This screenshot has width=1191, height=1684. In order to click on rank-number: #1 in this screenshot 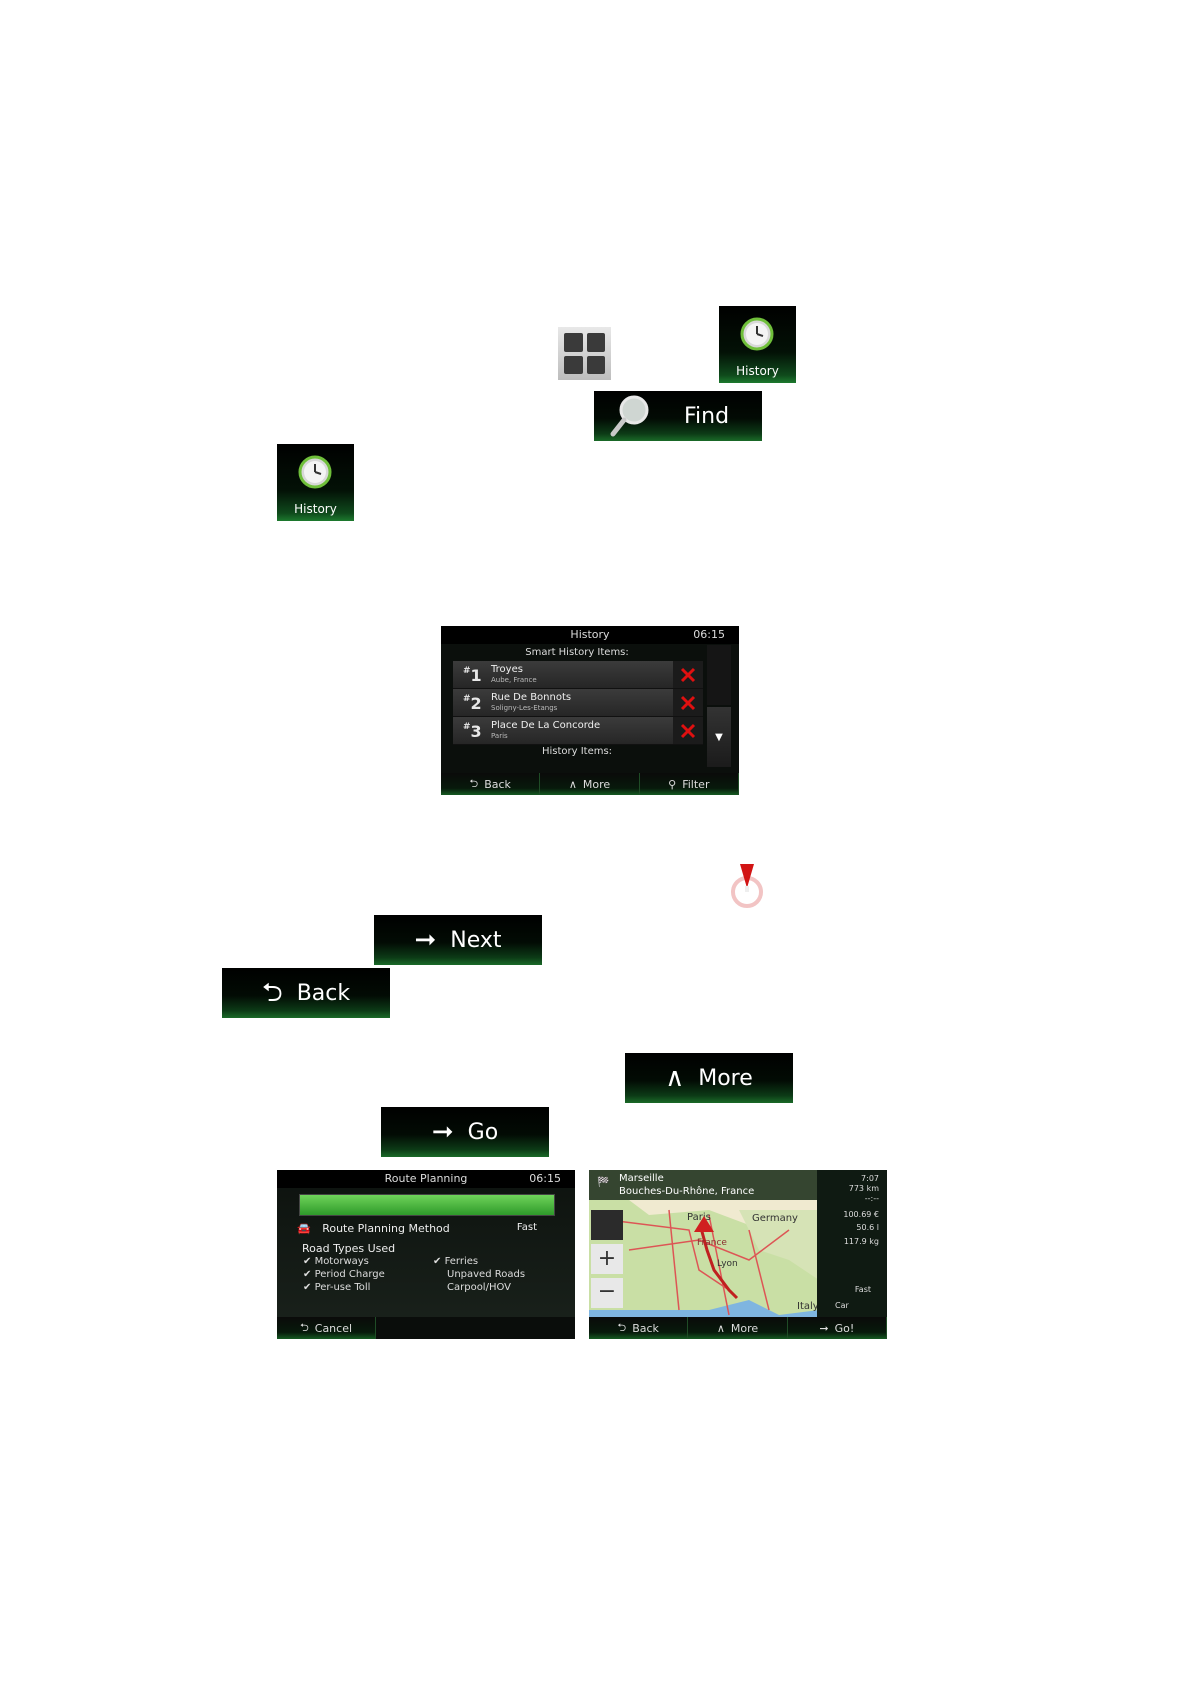, I will do `click(472, 675)`.